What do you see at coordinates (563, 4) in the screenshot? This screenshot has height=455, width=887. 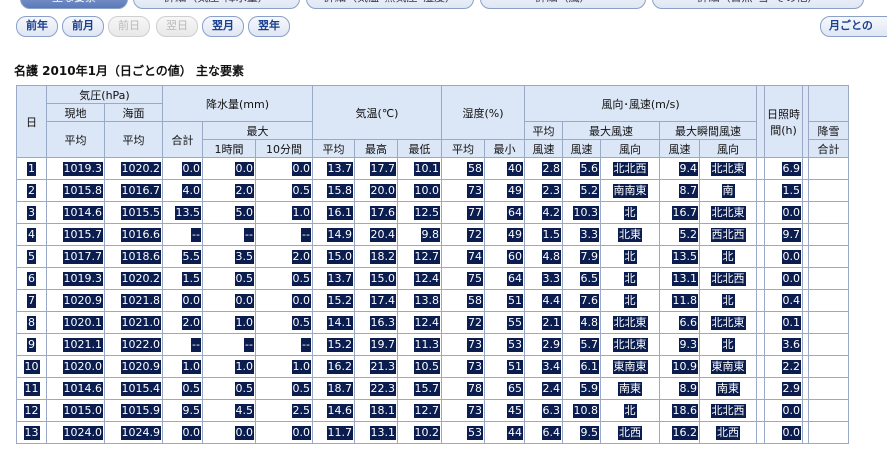 I see `tab-detail-wind: 詳細（風）` at bounding box center [563, 4].